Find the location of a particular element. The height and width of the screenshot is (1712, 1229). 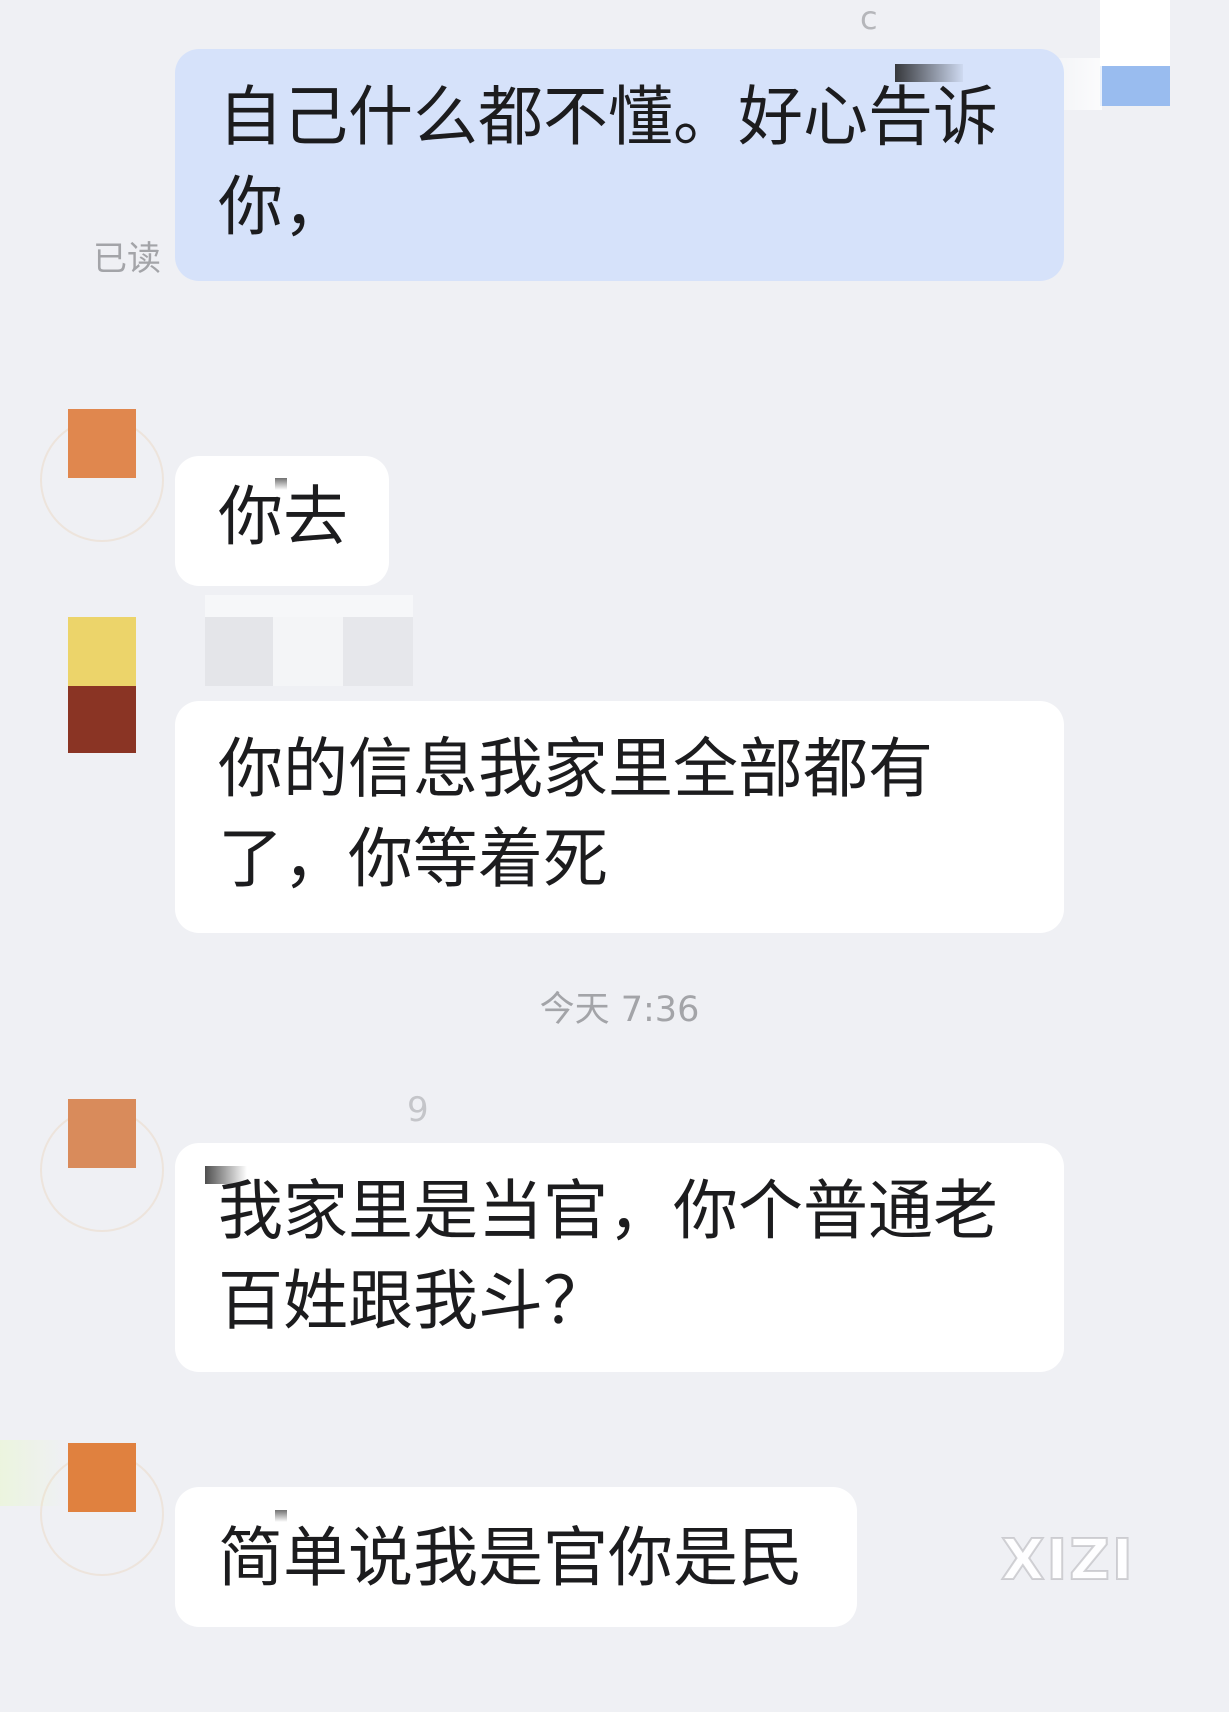

incoming-message-bubble: 我家里是当官，你个普通老 百姓跟我斗？ is located at coordinates (619, 1257).